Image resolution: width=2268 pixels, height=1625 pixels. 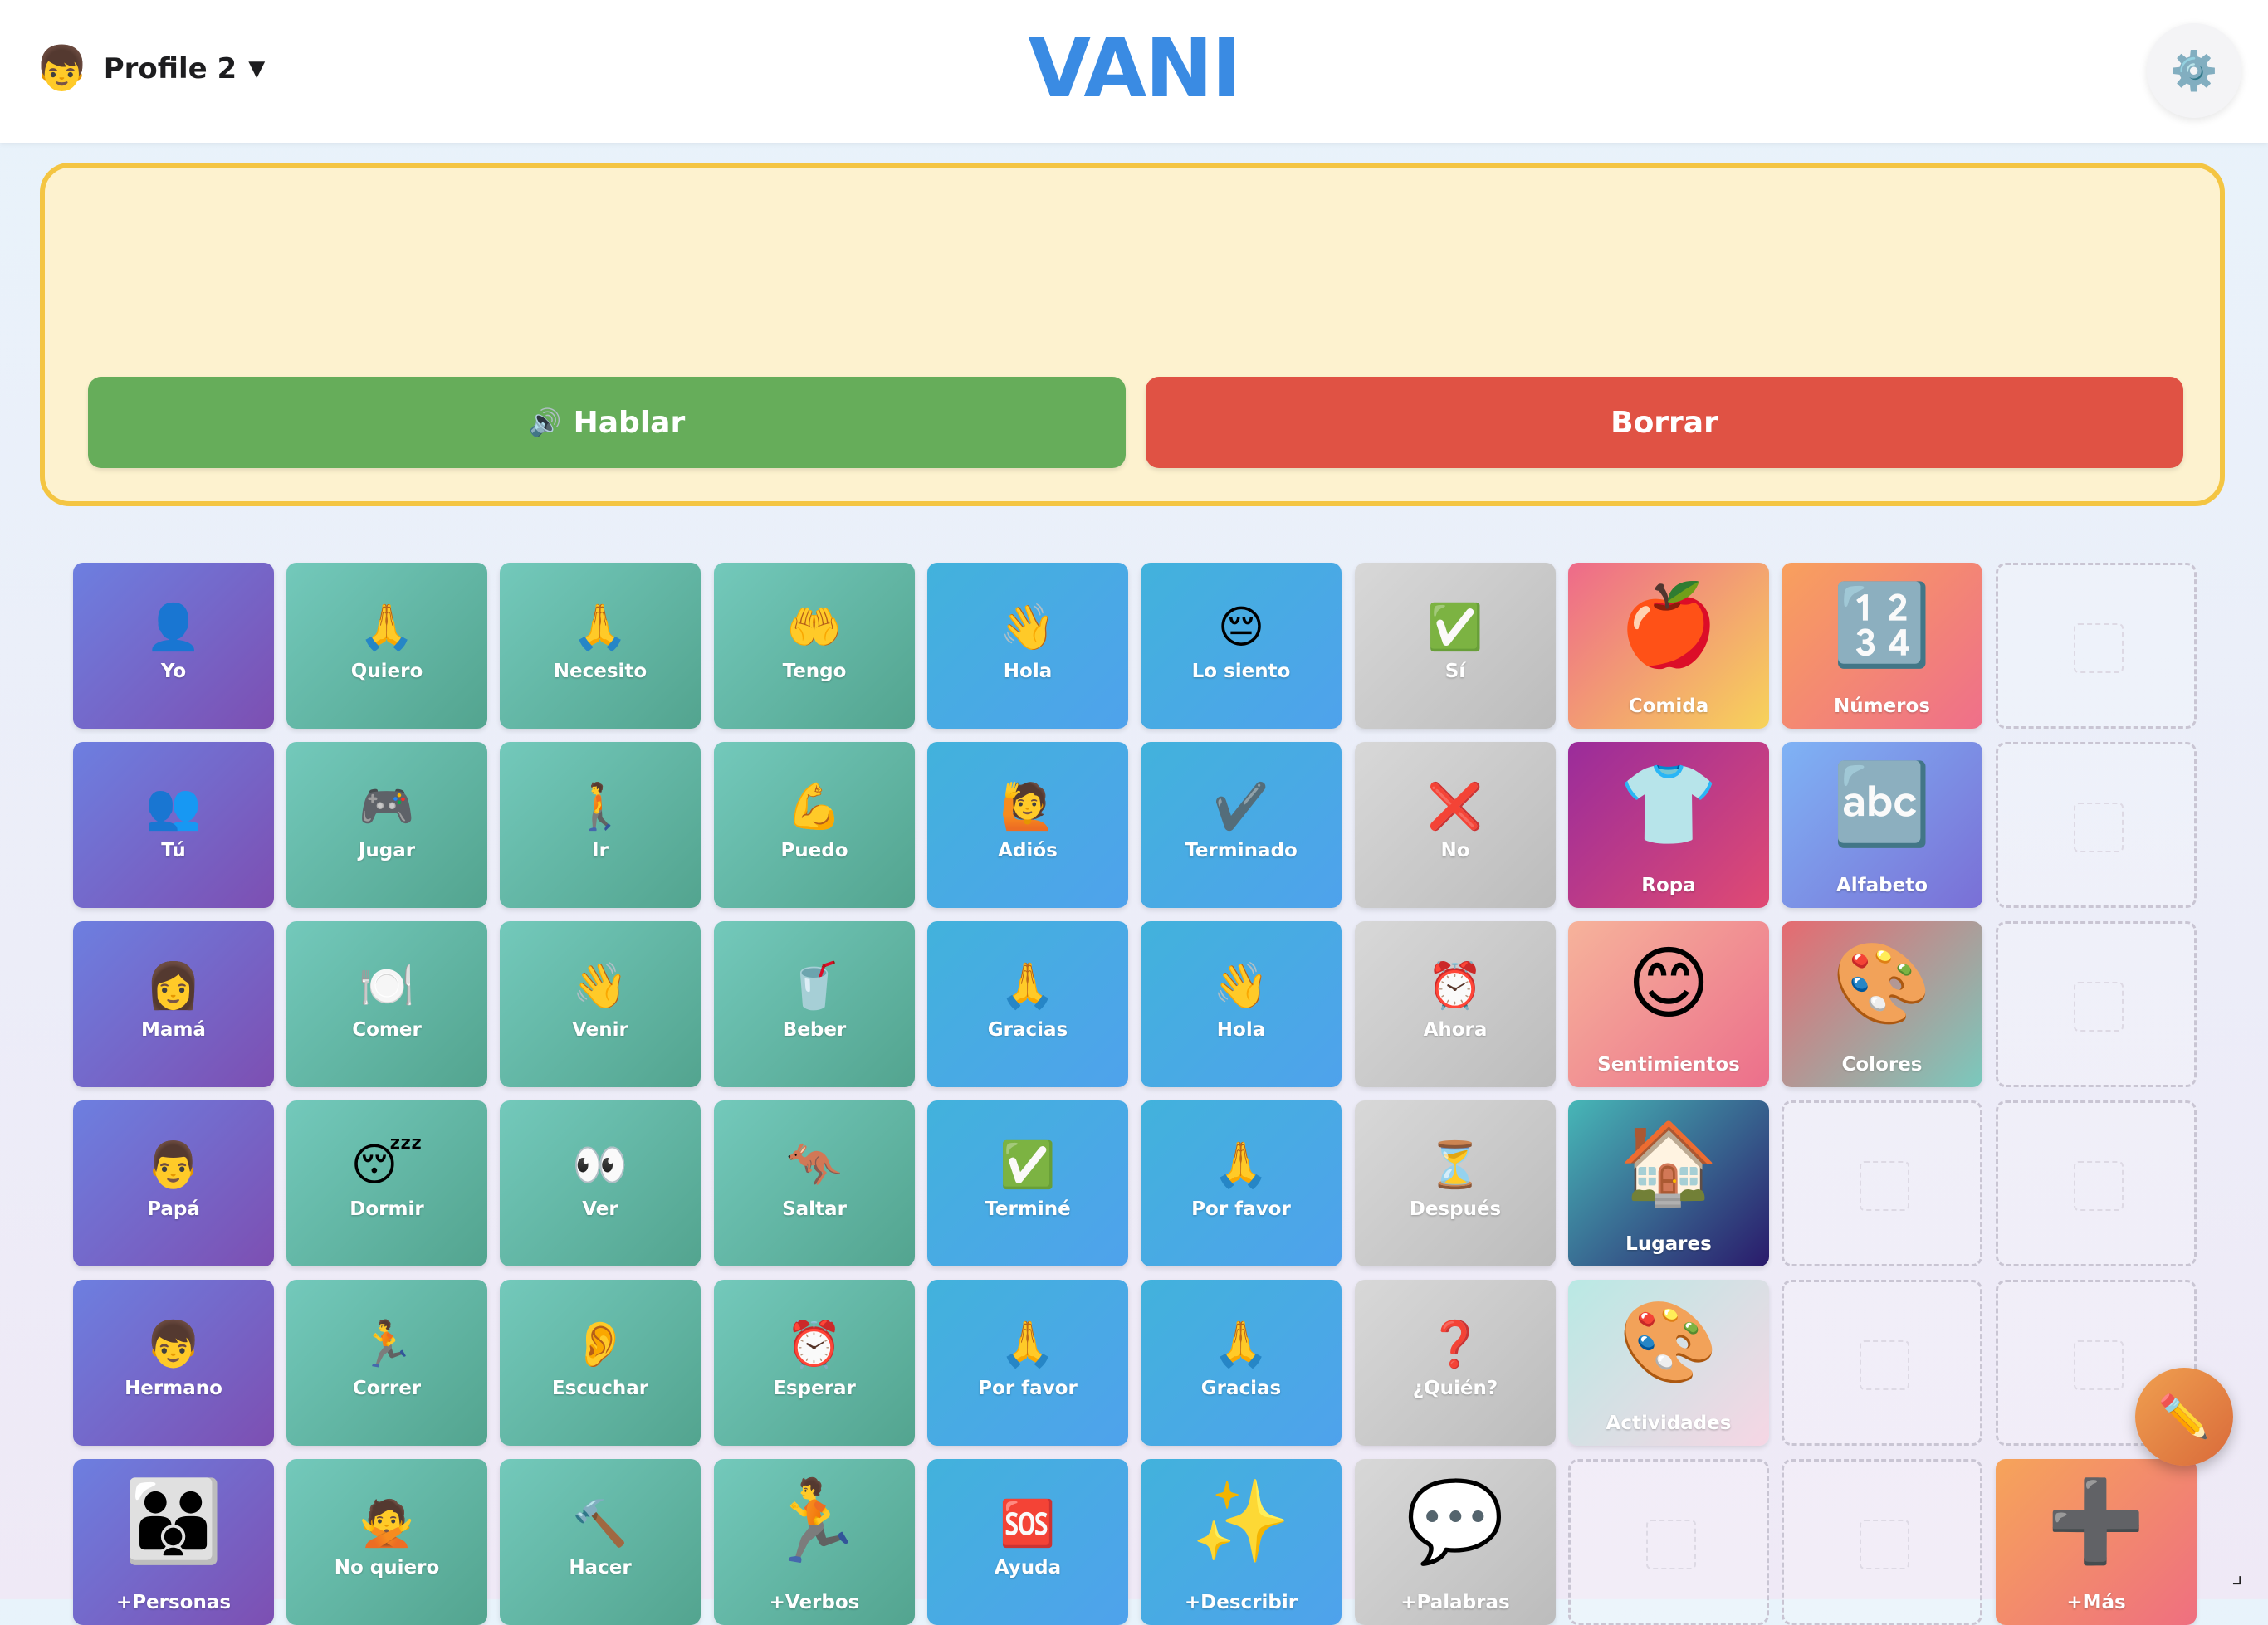 What do you see at coordinates (814, 1004) in the screenshot?
I see `tile-beber: 🥤 Beber` at bounding box center [814, 1004].